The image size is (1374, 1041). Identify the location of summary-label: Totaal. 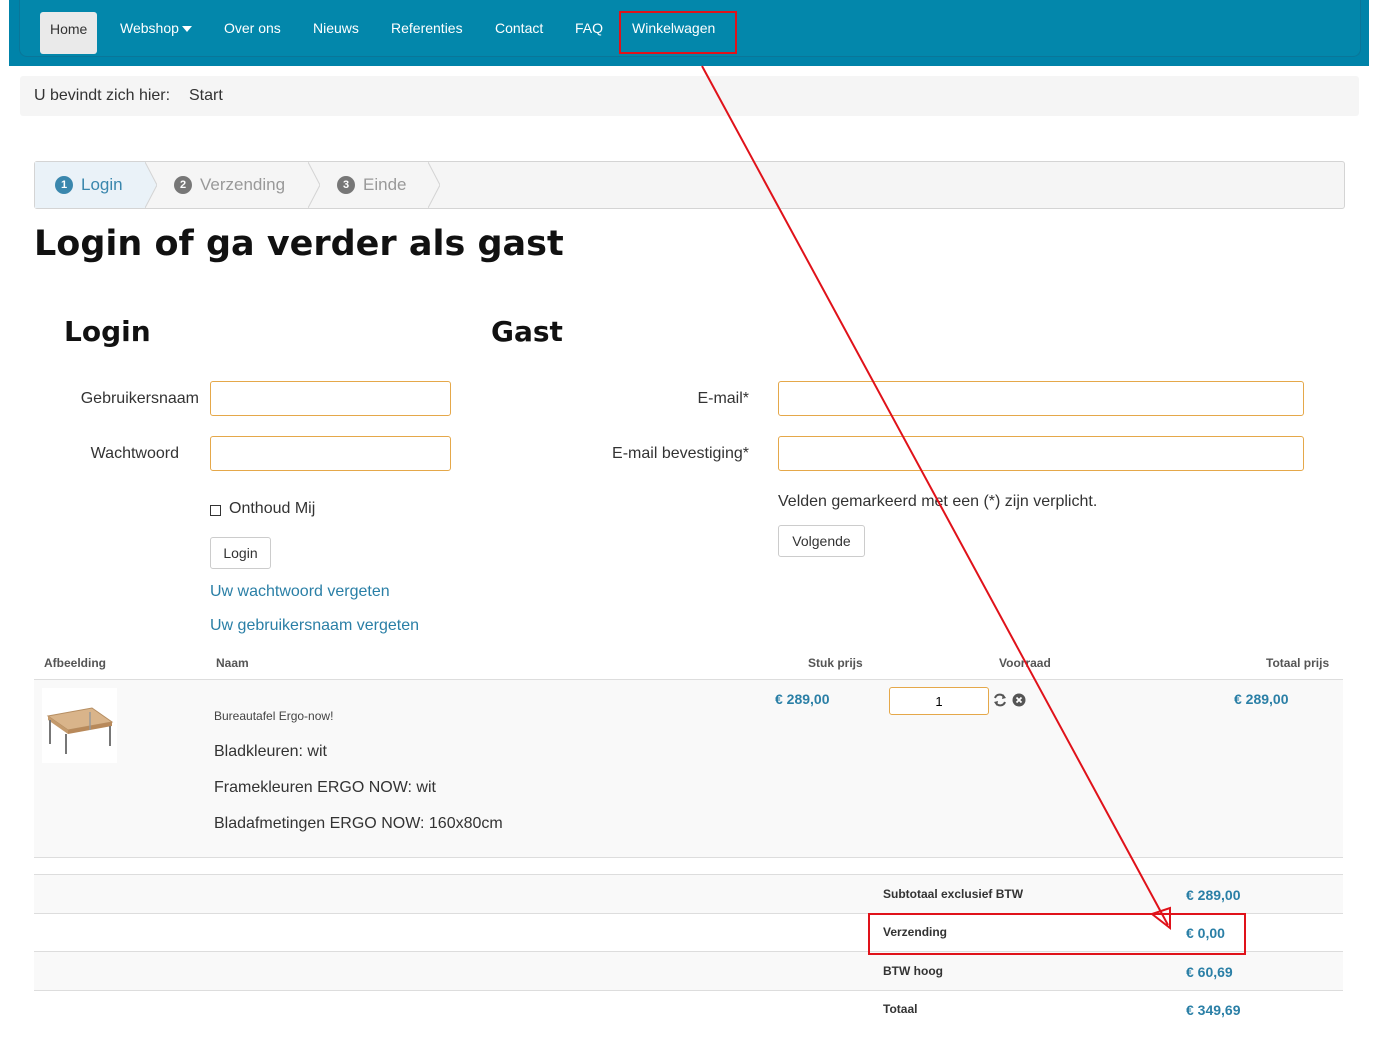
(900, 1009).